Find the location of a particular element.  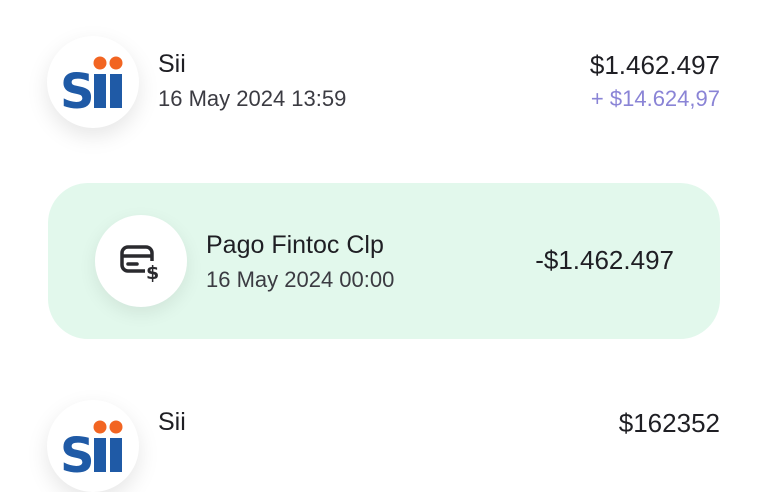

transaction-amount: -$1.462.497 is located at coordinates (604, 260).